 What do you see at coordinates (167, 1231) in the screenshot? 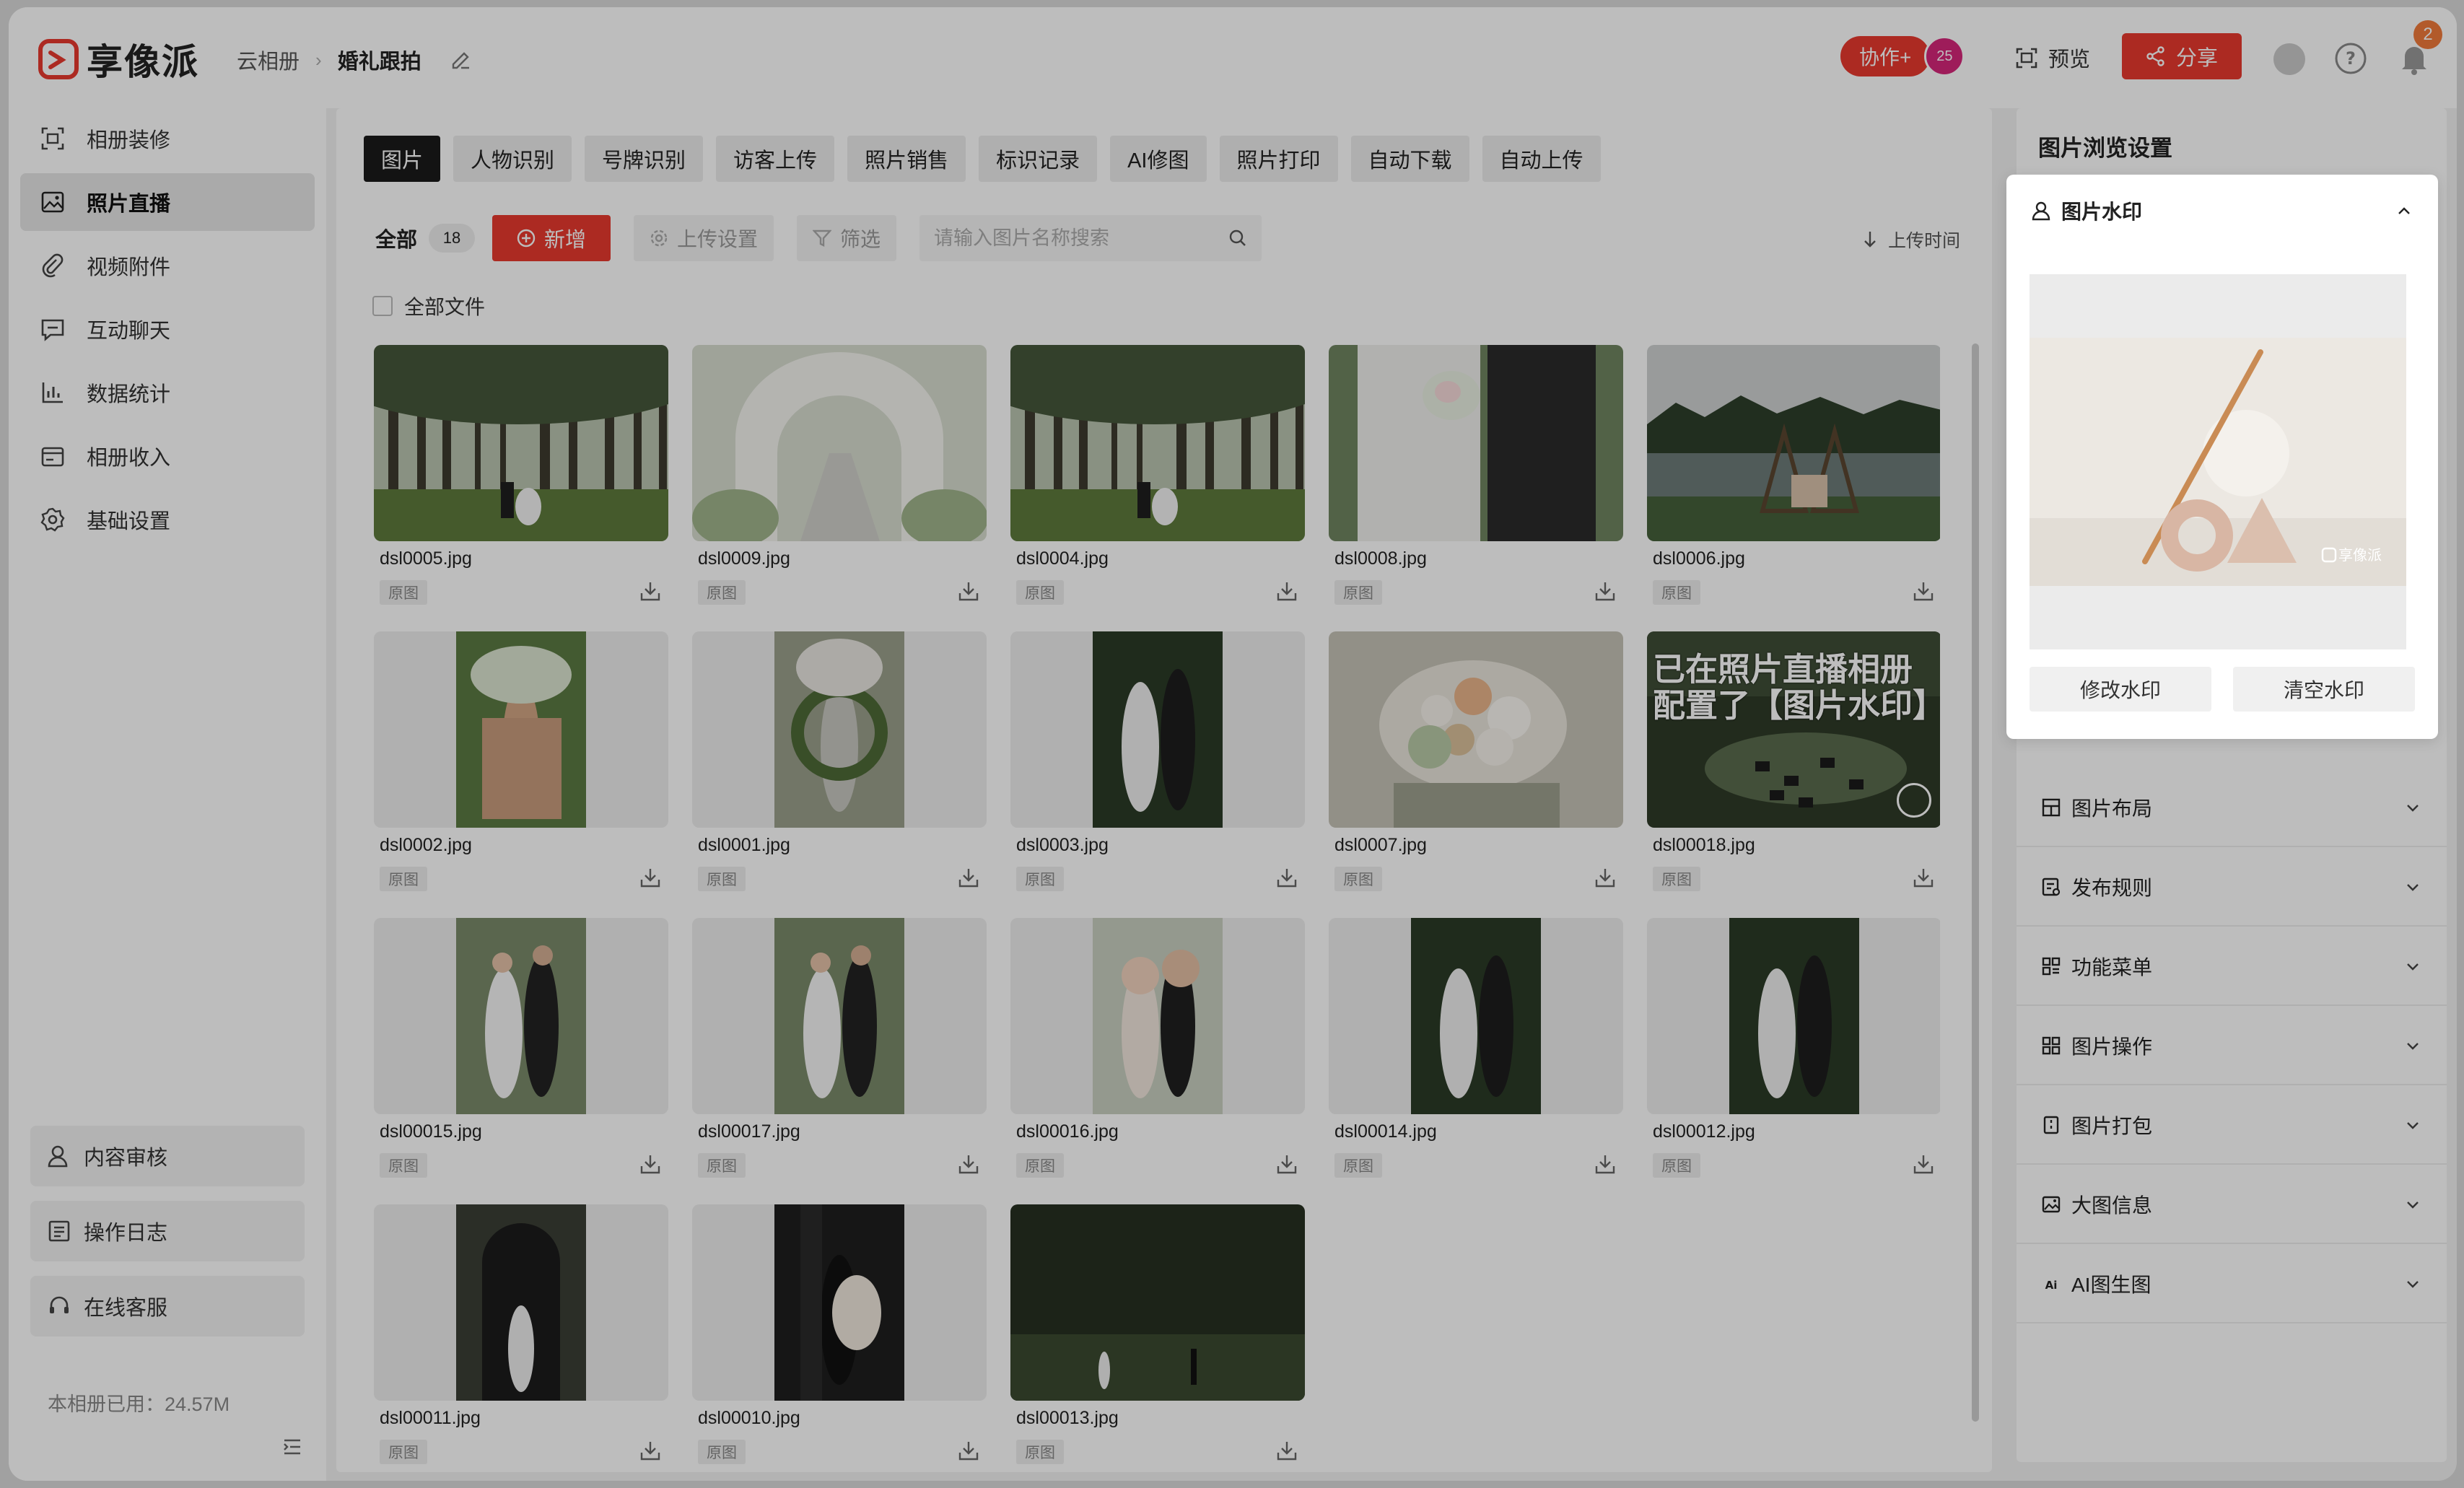
I see `operation-log-button: 操作日志` at bounding box center [167, 1231].